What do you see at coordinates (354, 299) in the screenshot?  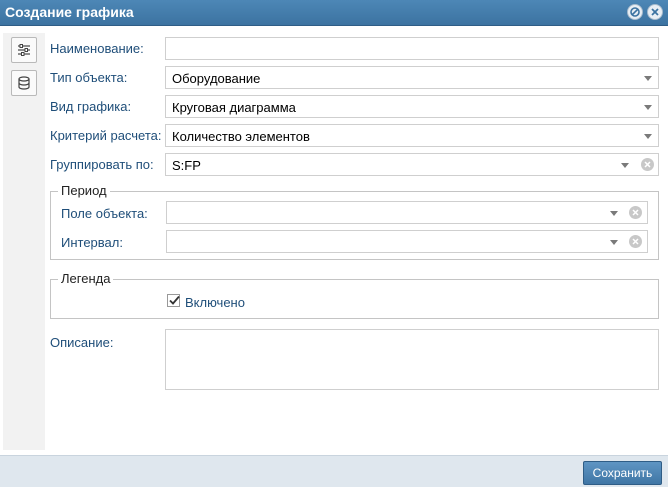 I see `legend-fieldset` at bounding box center [354, 299].